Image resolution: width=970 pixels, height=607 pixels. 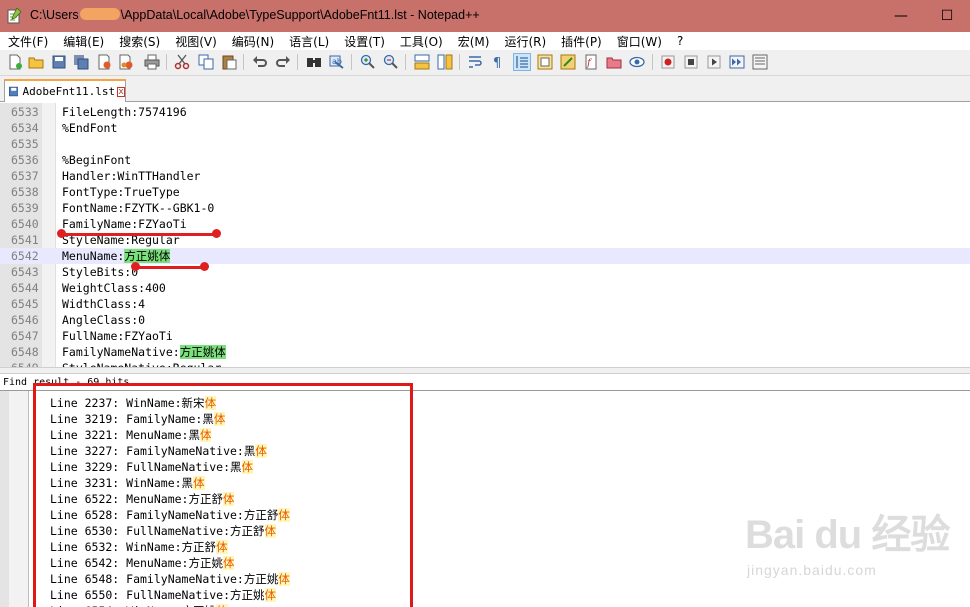 What do you see at coordinates (614, 62) in the screenshot?
I see `monitoring-icon` at bounding box center [614, 62].